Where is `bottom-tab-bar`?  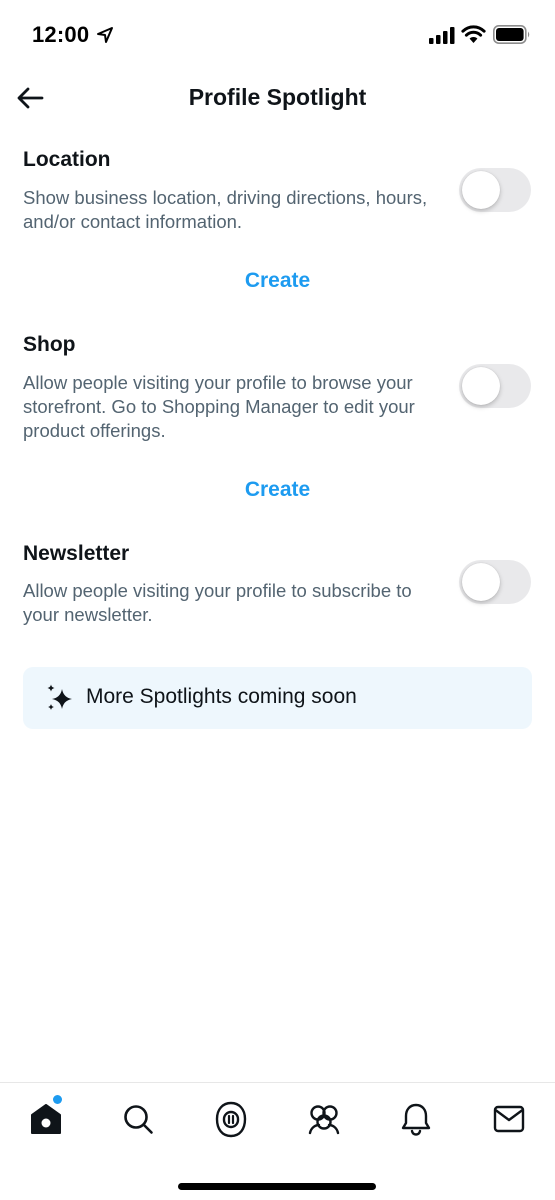 bottom-tab-bar is located at coordinates (277, 1141).